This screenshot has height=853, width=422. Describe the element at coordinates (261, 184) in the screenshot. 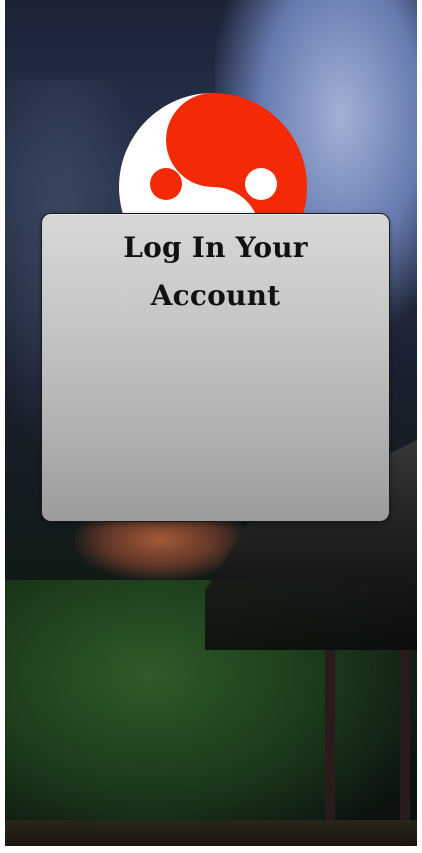

I see `yin-yang-white-dot` at that location.